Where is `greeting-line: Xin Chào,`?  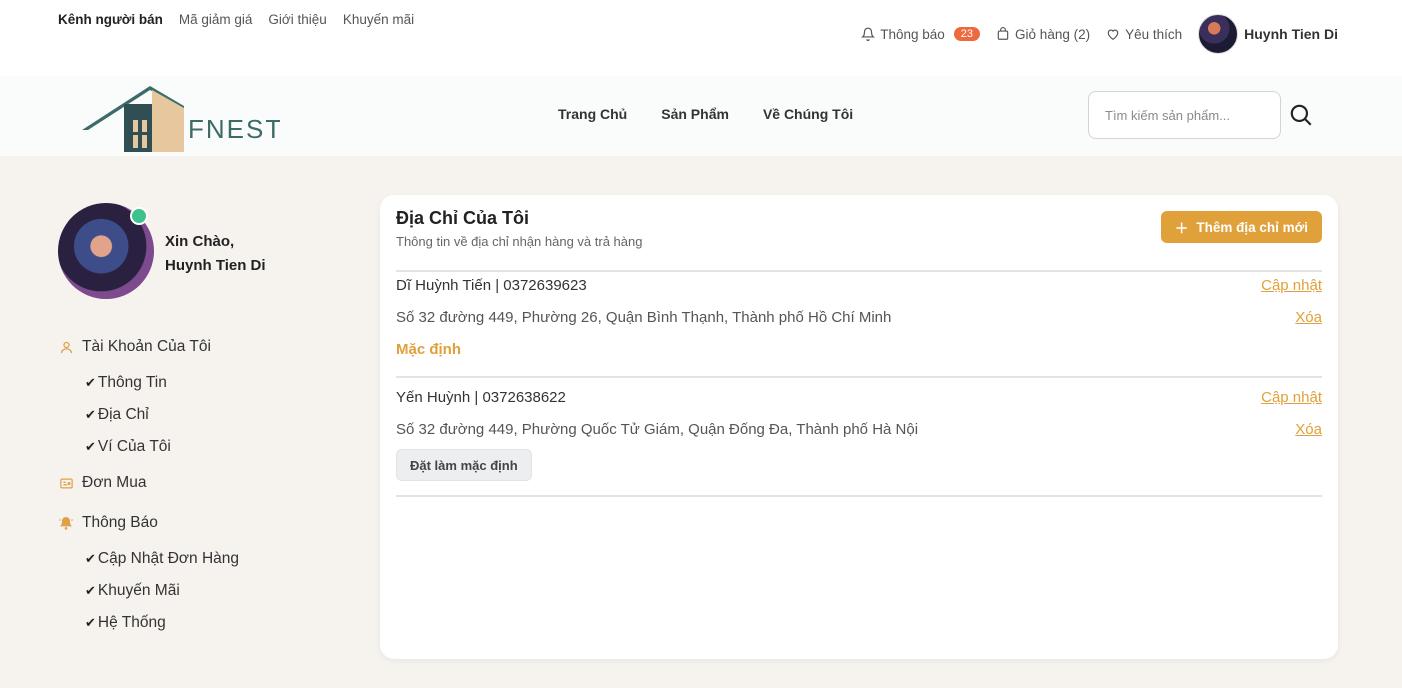
greeting-line: Xin Chào, is located at coordinates (200, 241).